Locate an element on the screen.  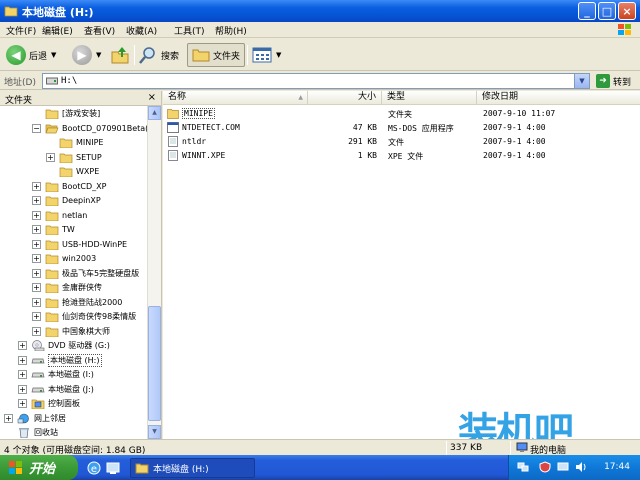
column-name: 名称 ▲ is located at coordinates (235, 98).